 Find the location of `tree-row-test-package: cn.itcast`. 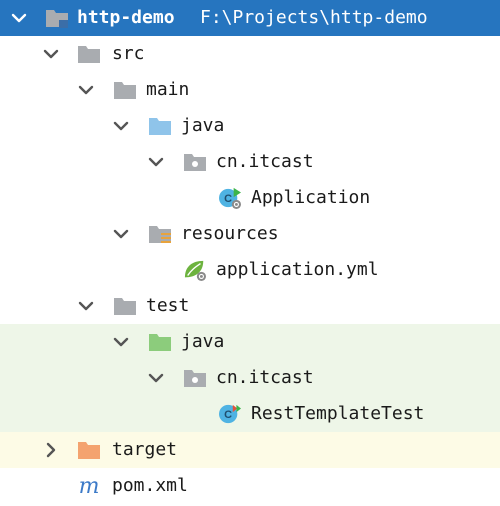

tree-row-test-package: cn.itcast is located at coordinates (250, 378).